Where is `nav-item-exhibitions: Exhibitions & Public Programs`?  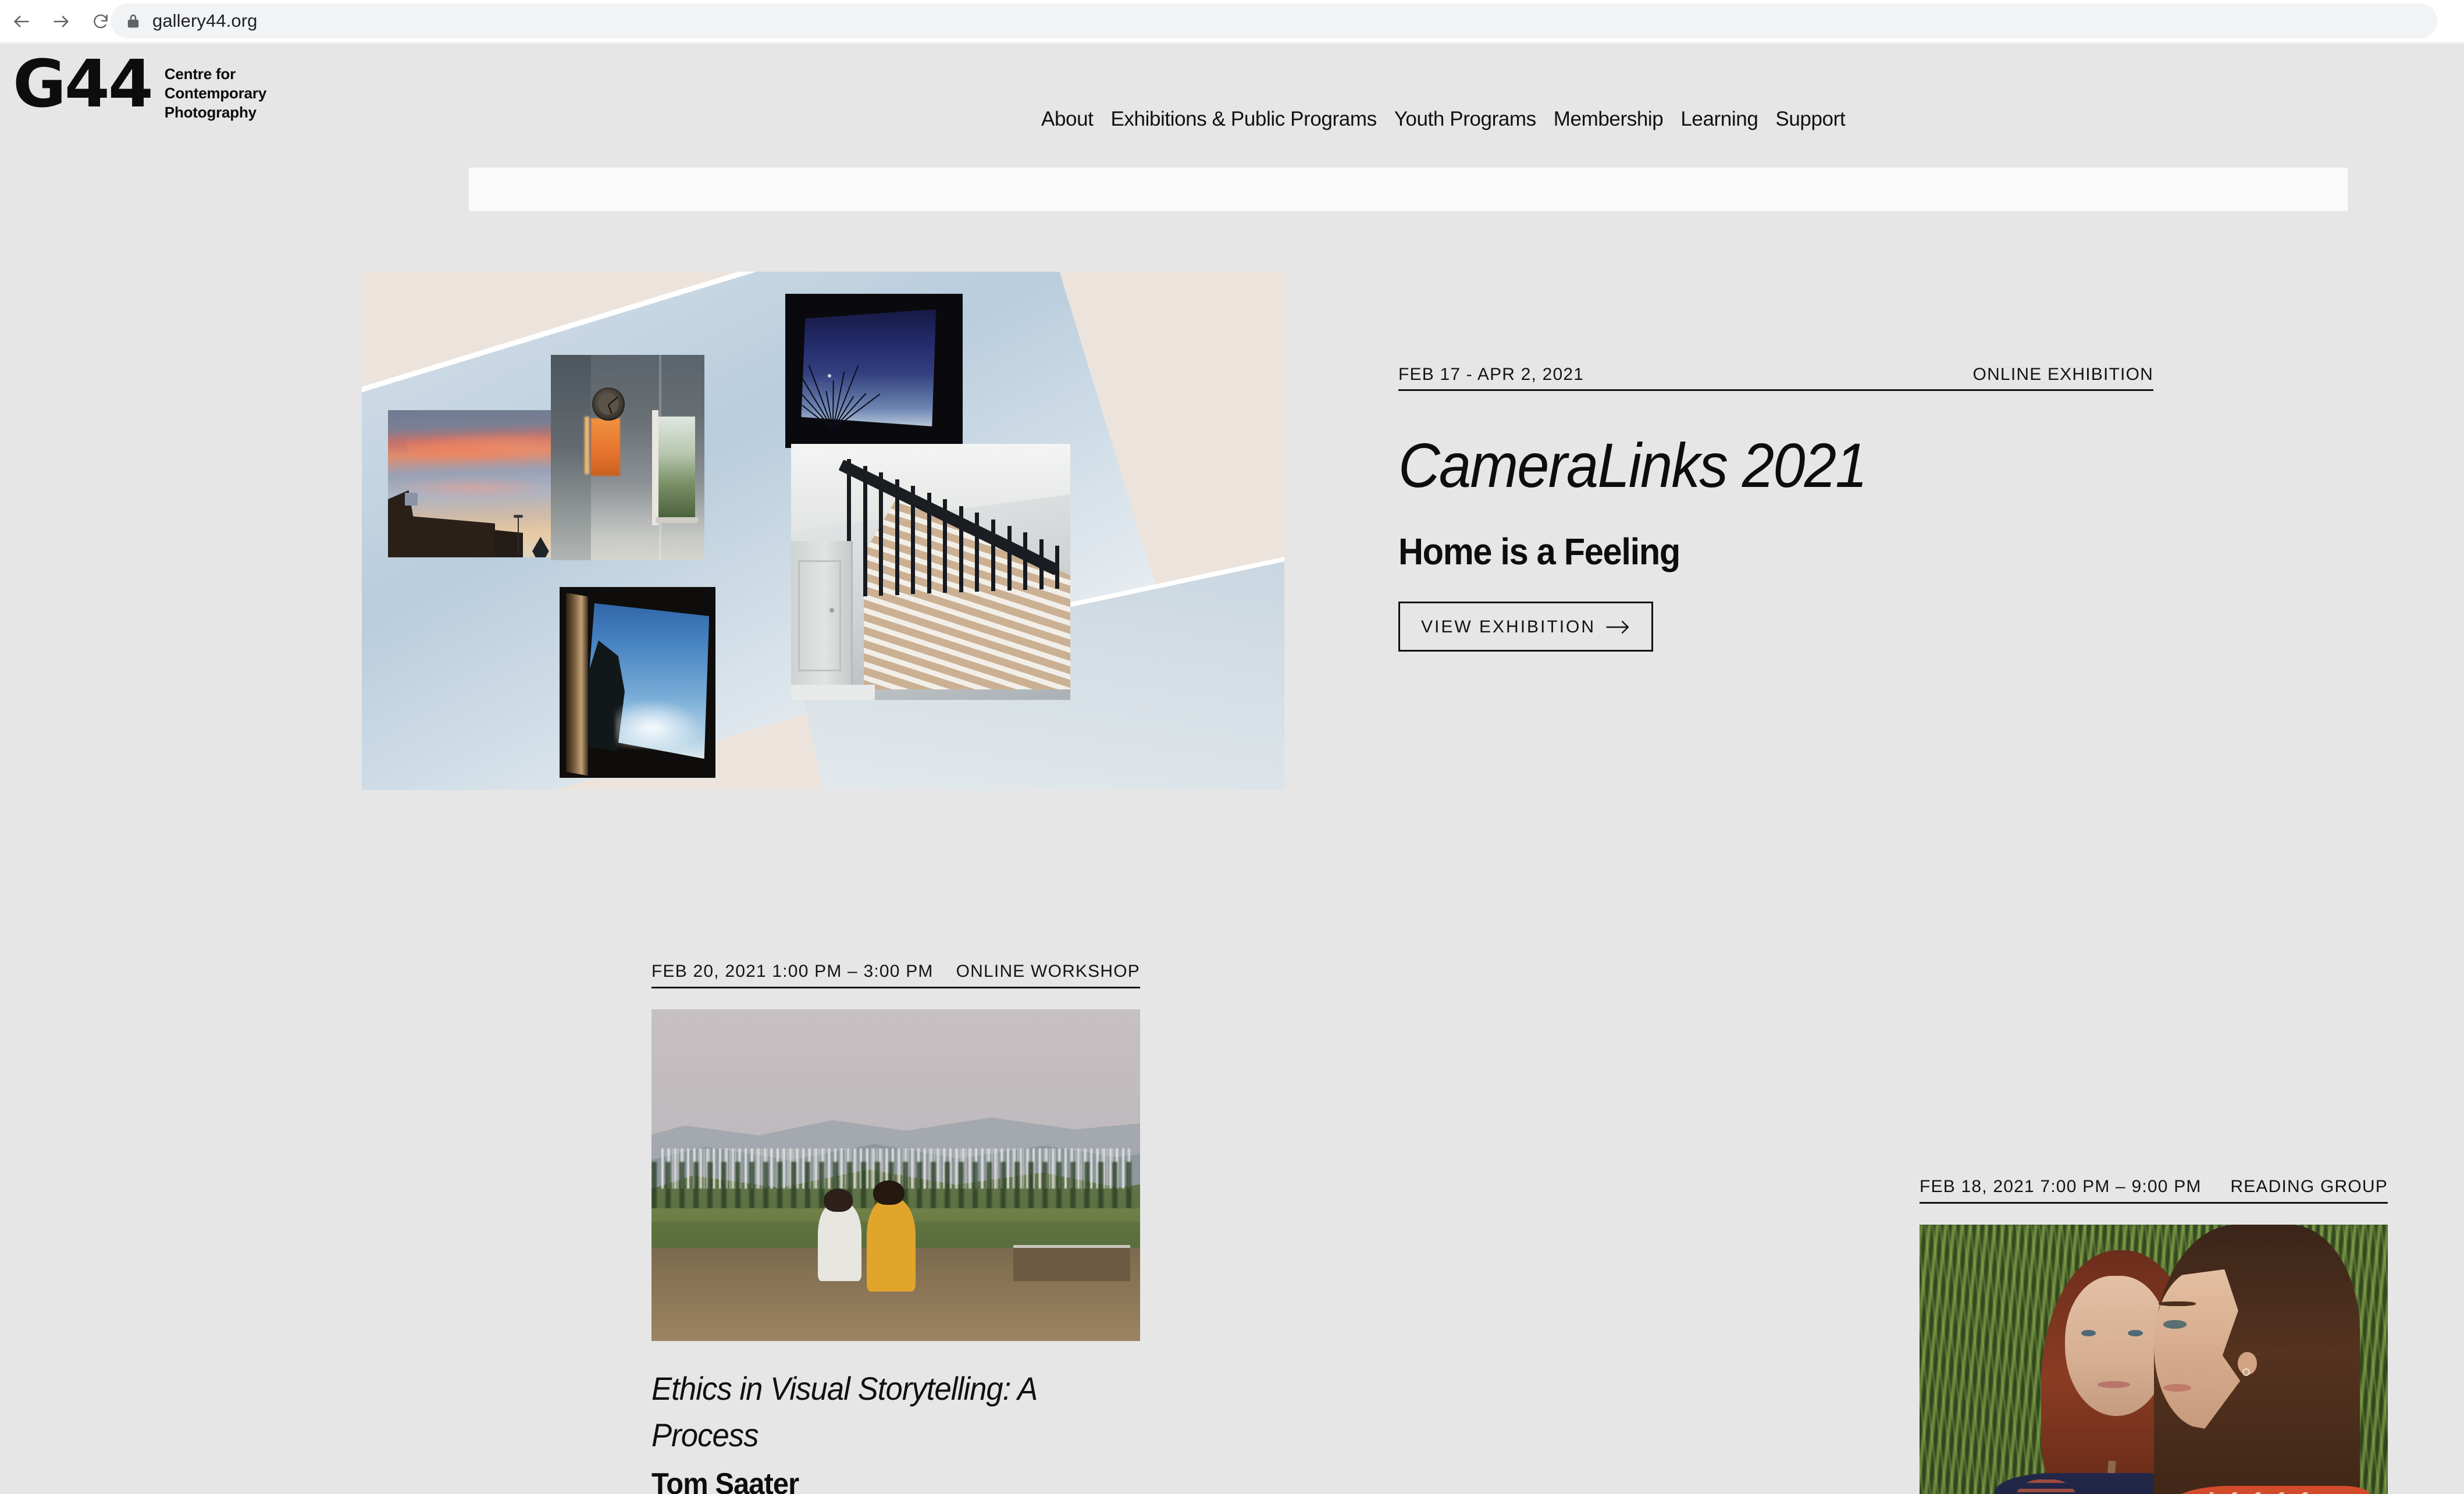
nav-item-exhibitions: Exhibitions & Public Programs is located at coordinates (1243, 119).